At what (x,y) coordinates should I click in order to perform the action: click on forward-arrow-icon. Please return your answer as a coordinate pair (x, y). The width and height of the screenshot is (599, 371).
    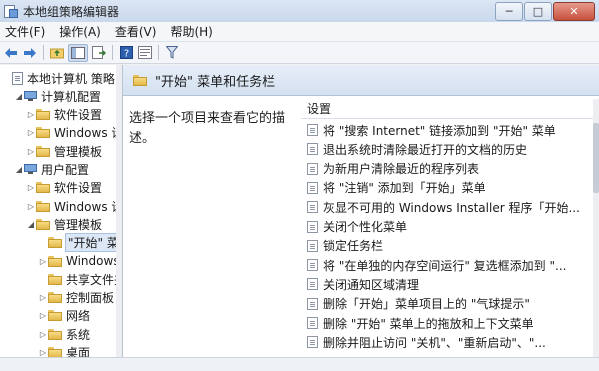
    Looking at the image, I should click on (30, 53).